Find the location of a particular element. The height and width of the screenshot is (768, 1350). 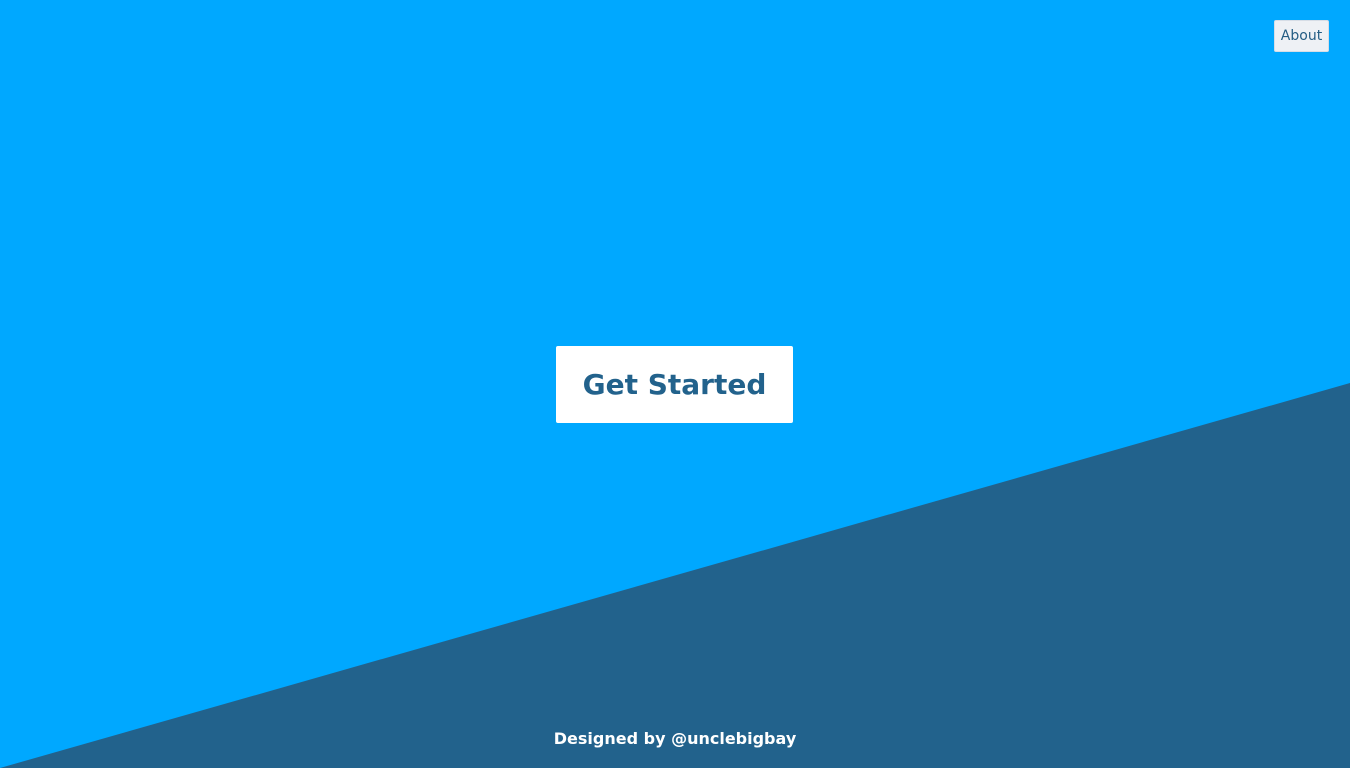

designer-credit: Designed by @unclebigbay is located at coordinates (675, 738).